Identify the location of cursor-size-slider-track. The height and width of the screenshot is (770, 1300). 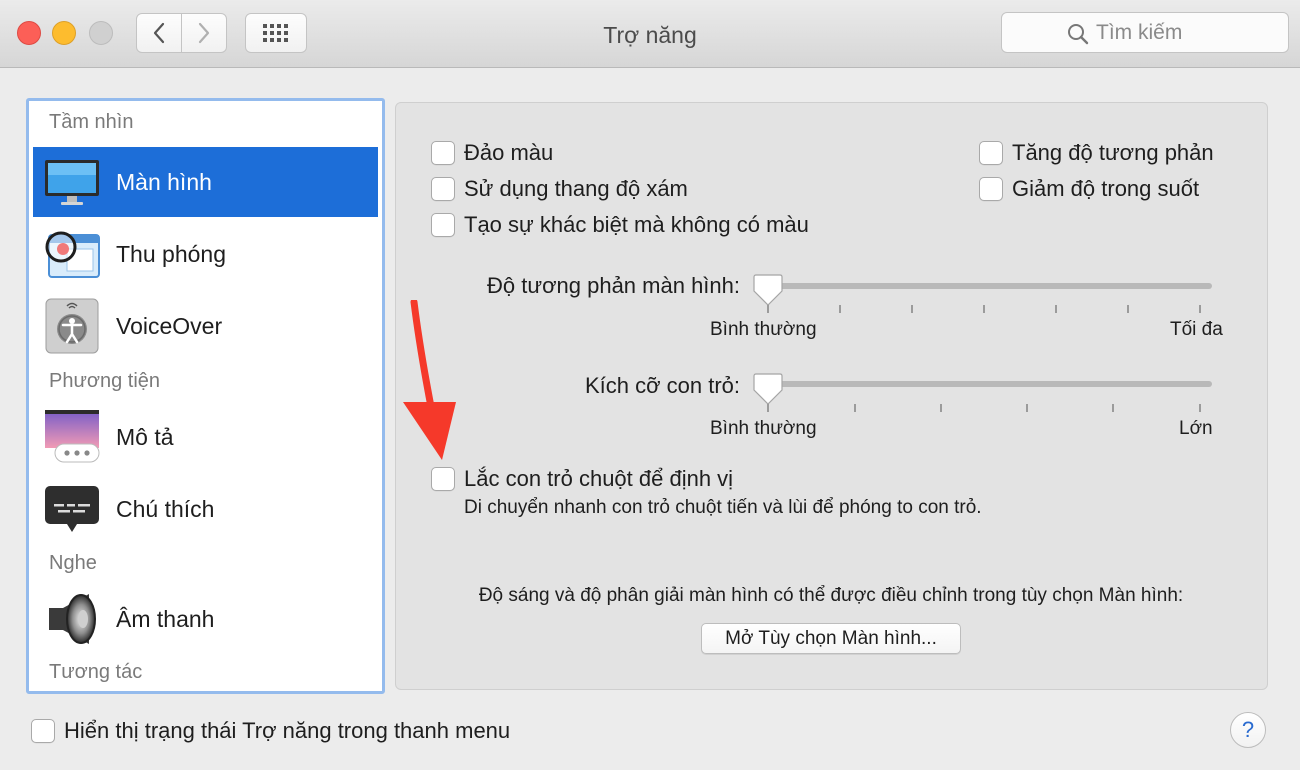
(985, 384).